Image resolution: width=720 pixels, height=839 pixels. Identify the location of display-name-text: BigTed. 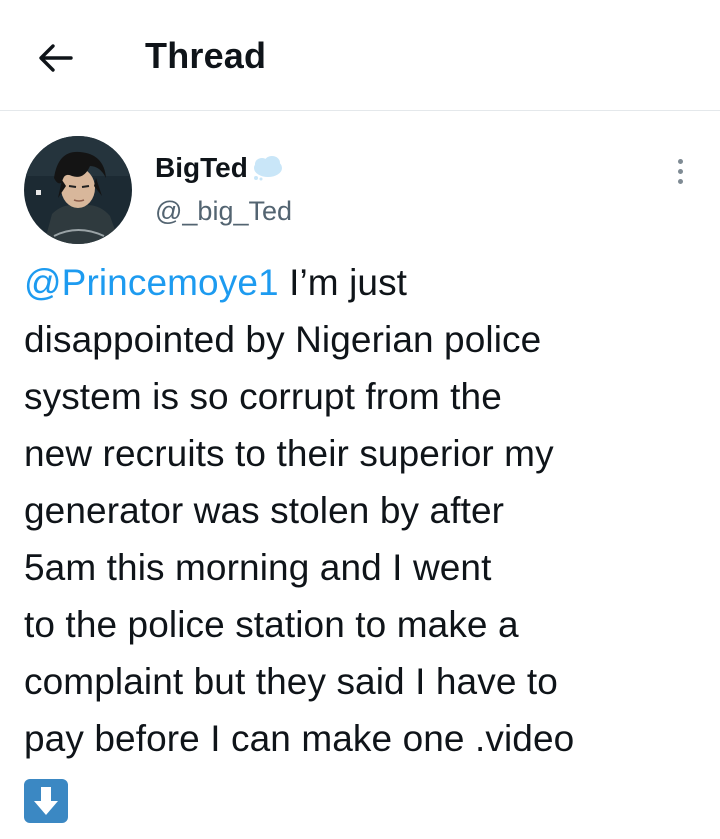
(201, 167).